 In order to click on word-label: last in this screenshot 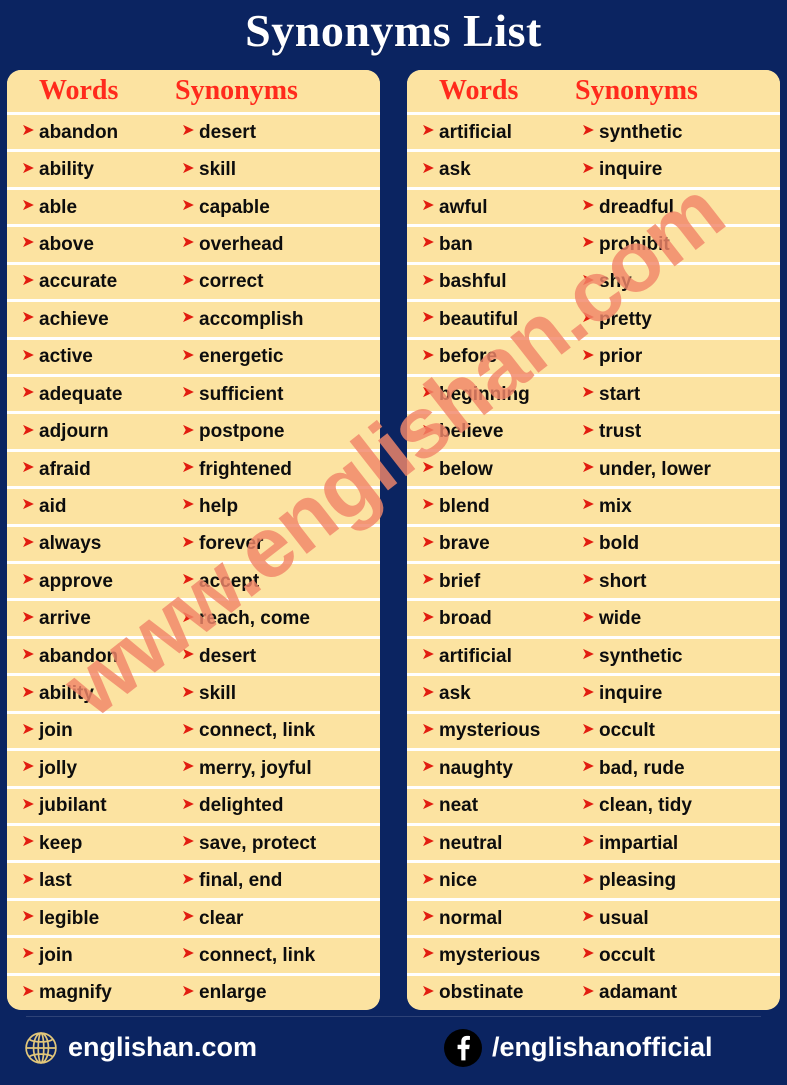, I will do `click(55, 881)`.